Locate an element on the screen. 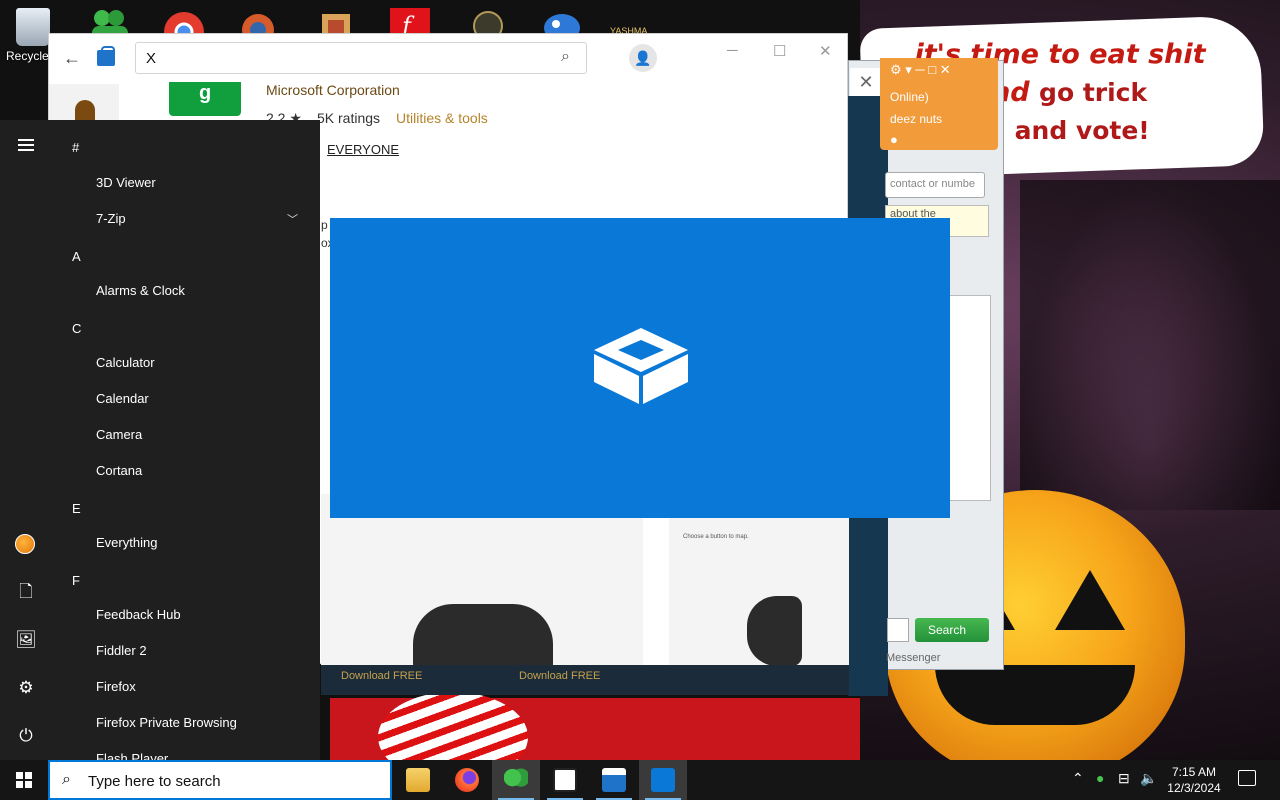  close-icon: ✕ is located at coordinates (825, 51).